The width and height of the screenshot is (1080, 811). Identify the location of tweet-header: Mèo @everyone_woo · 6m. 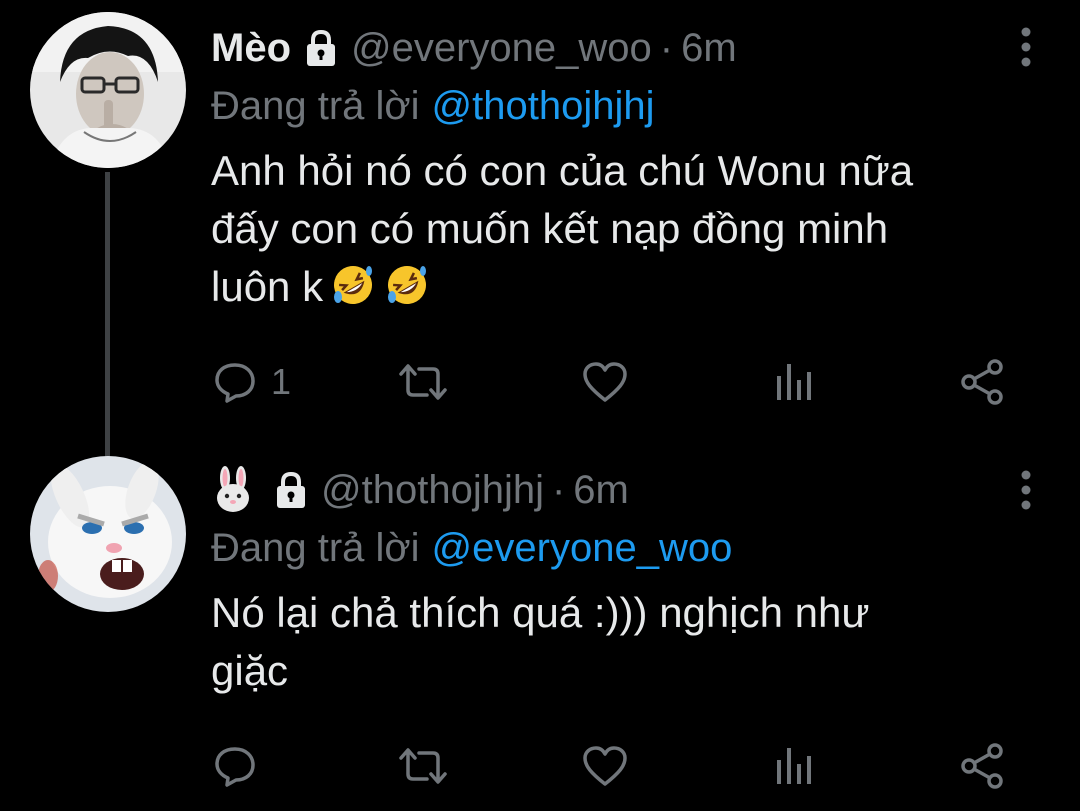
(615, 48).